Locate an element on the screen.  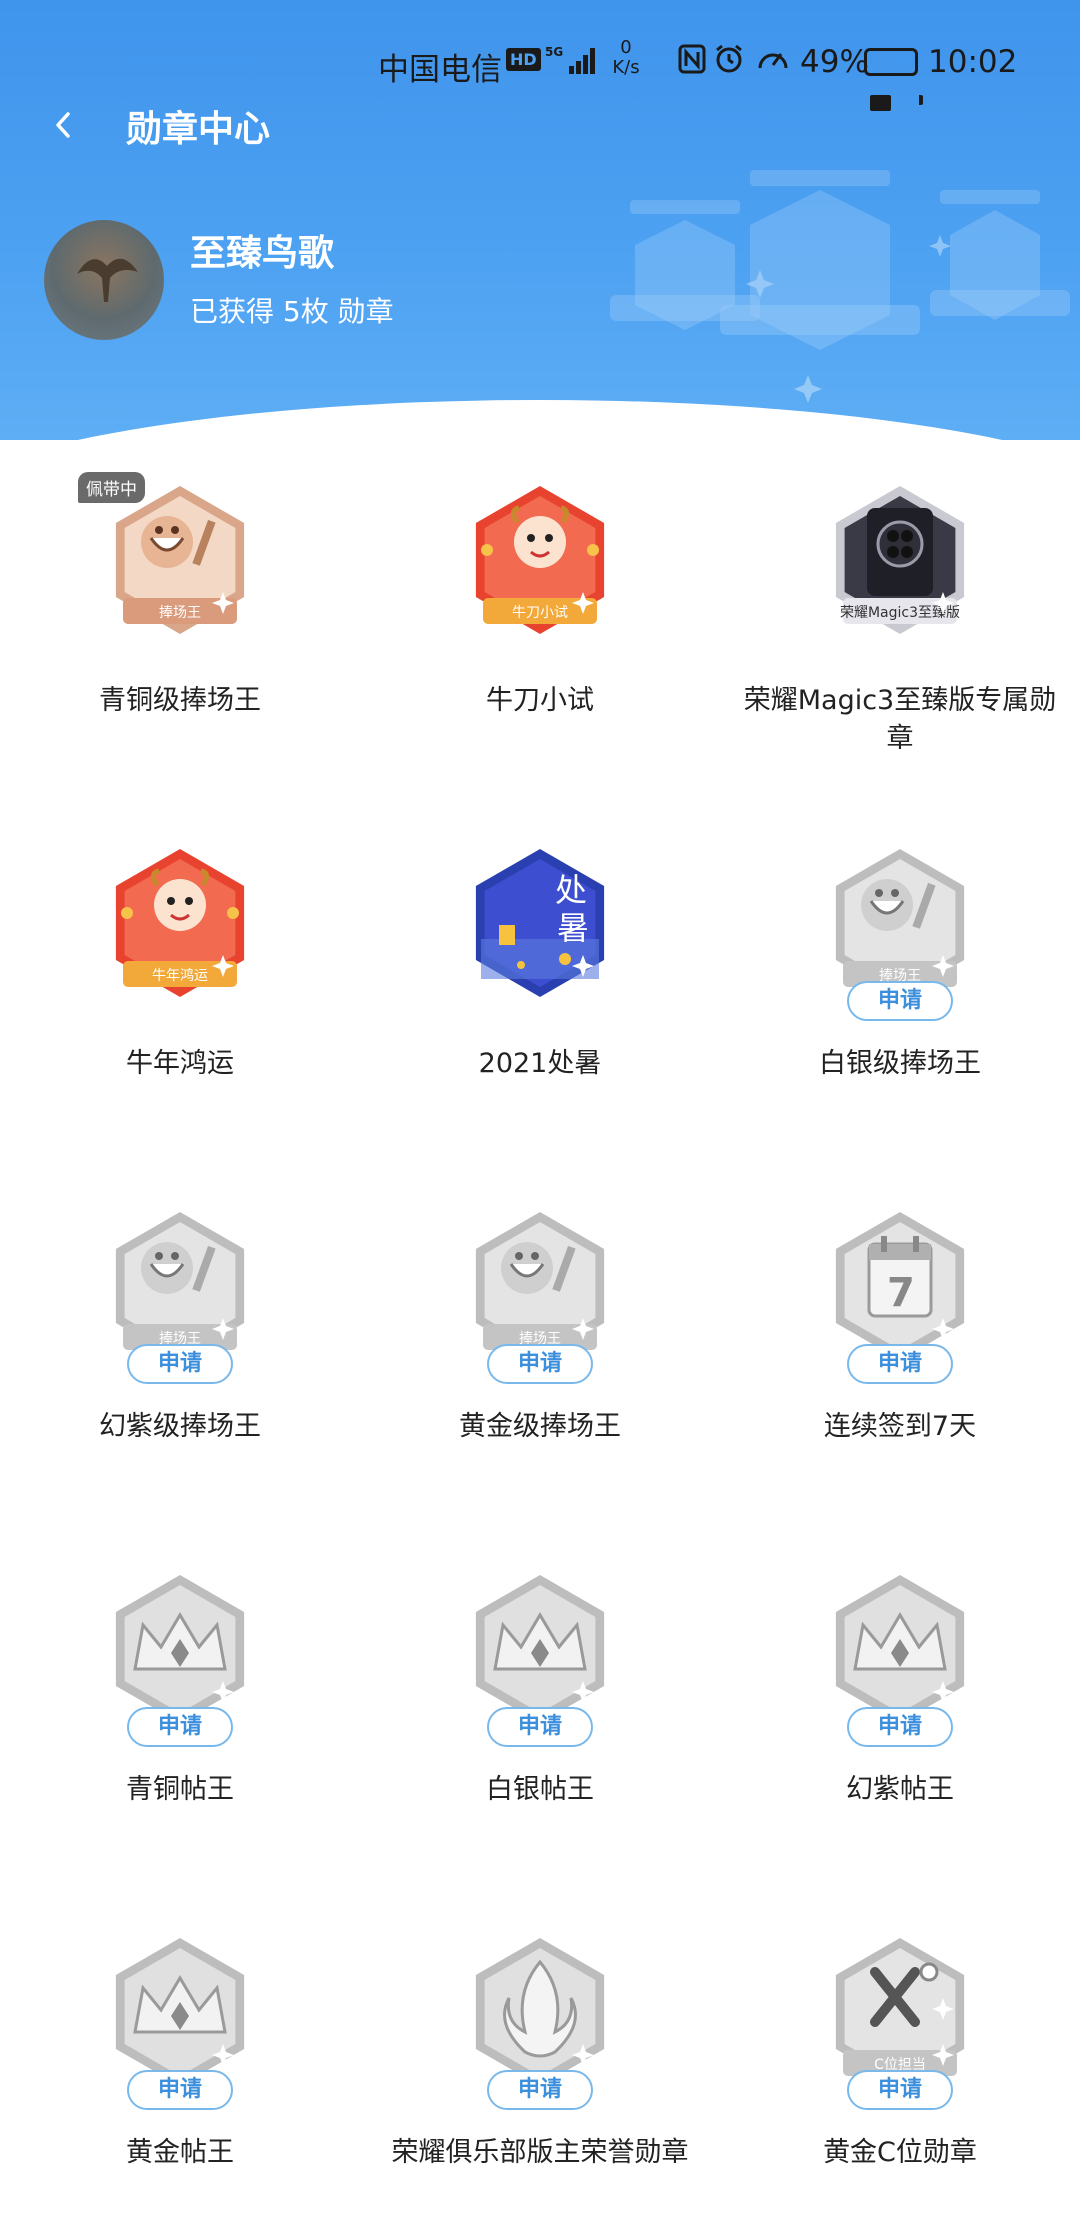
badge-item: C位担当 申请 黄金C位勋章 is located at coordinates (900, 2075).